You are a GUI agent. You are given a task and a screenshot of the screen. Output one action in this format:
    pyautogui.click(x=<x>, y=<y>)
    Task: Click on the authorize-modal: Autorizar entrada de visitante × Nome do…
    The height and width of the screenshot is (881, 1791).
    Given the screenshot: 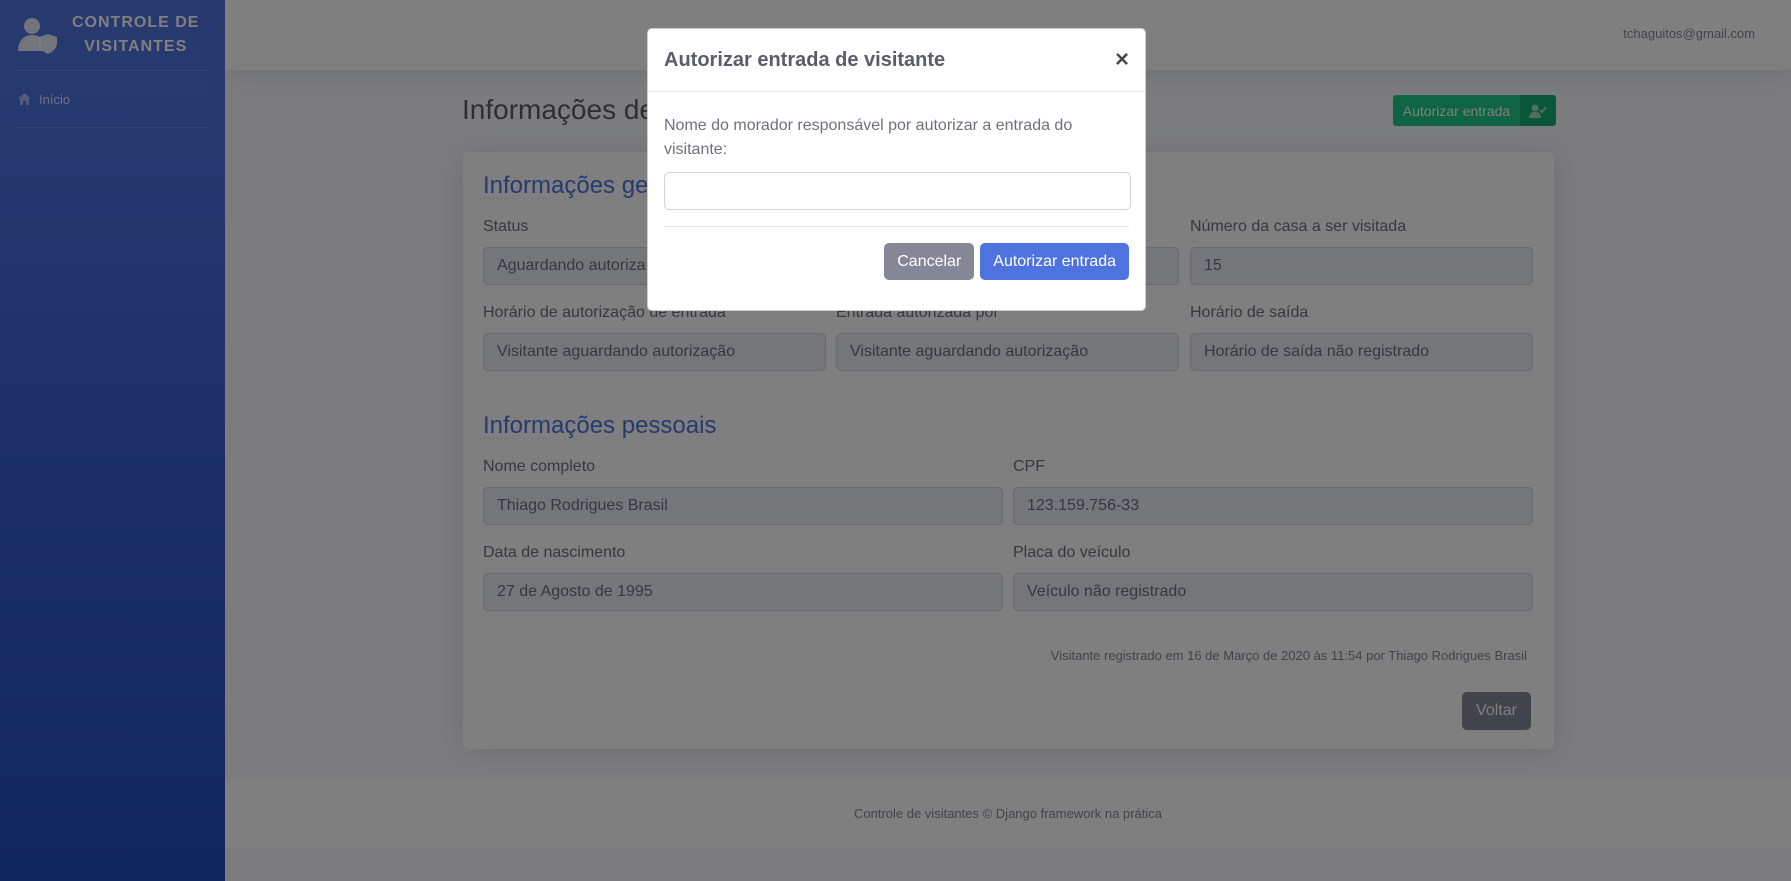 What is the action you would take?
    pyautogui.click(x=896, y=169)
    